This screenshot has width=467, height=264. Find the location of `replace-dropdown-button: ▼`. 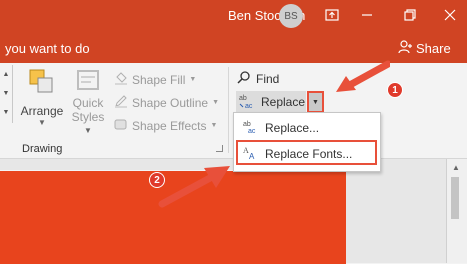

replace-dropdown-button: ▼ is located at coordinates (315, 102).